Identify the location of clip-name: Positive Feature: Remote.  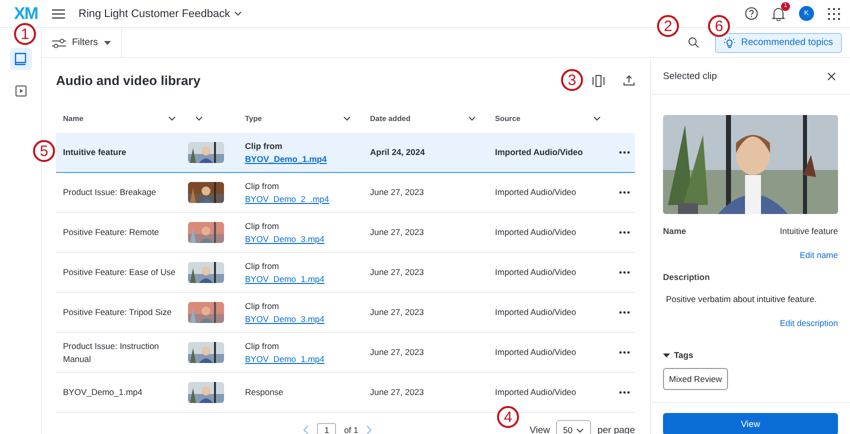
(111, 232).